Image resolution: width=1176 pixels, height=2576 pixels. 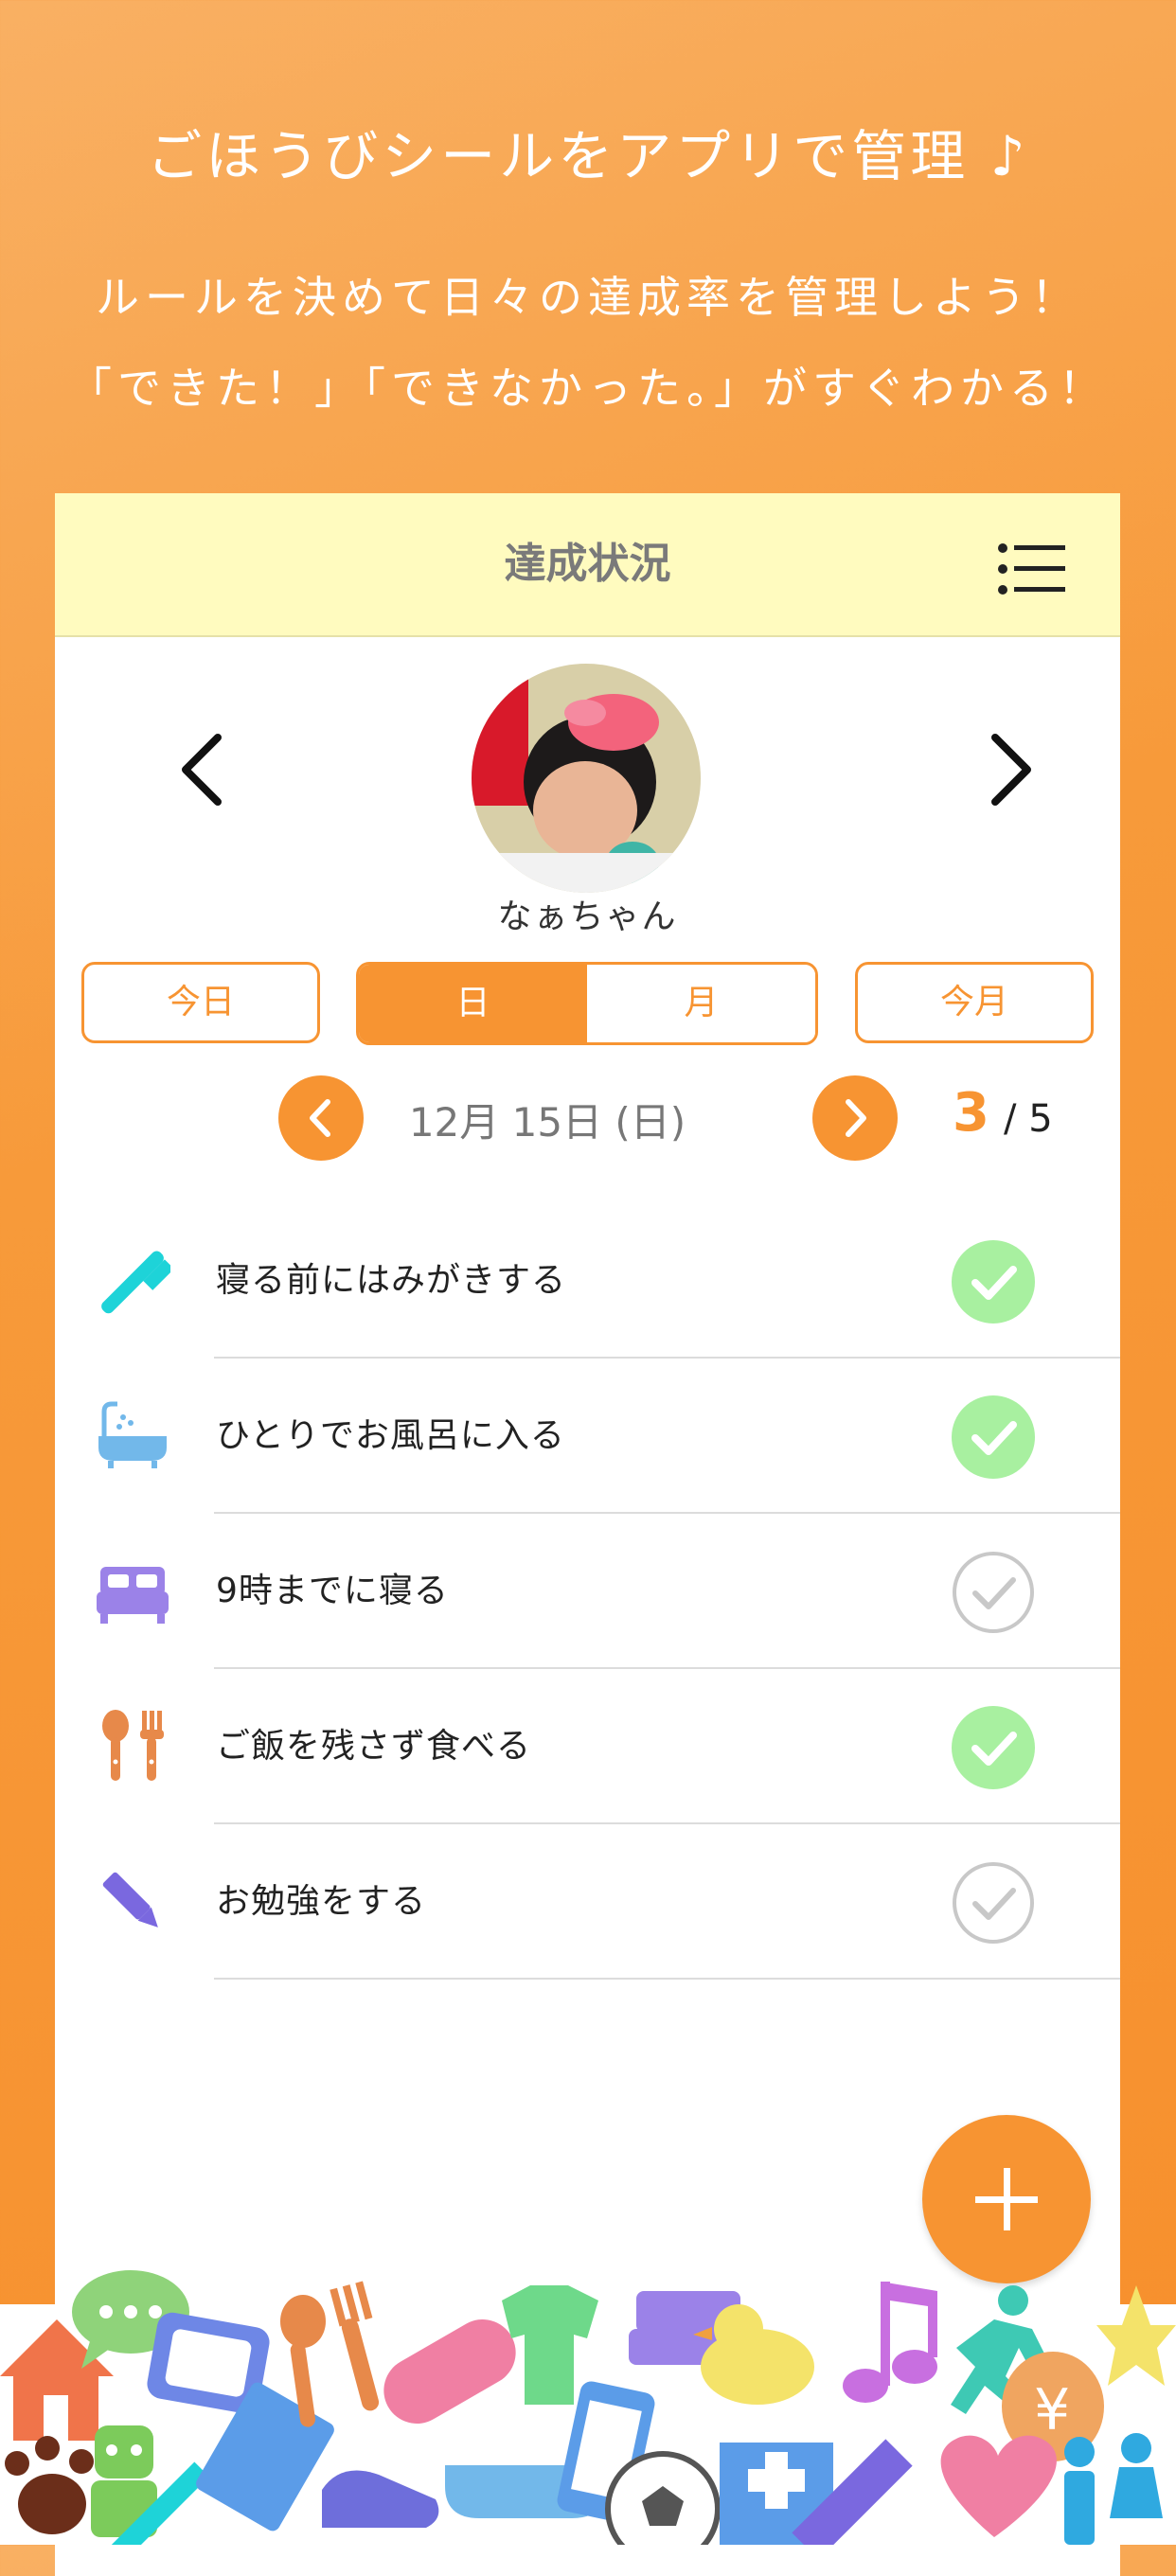 What do you see at coordinates (332, 1591) in the screenshot?
I see `task-label: 9時までに寝る` at bounding box center [332, 1591].